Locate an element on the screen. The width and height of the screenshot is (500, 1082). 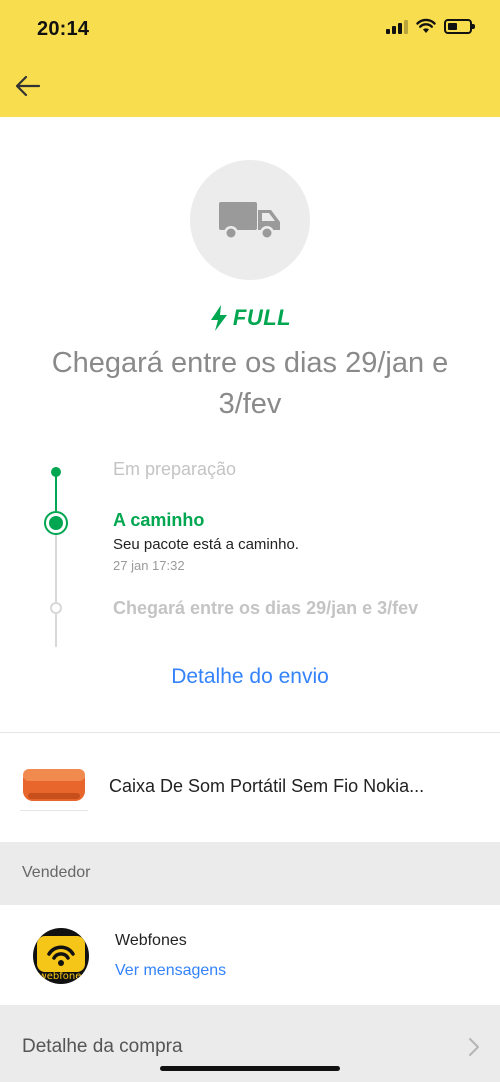
timeline-step-description: Seu pacote está a caminho. is located at coordinates (206, 544).